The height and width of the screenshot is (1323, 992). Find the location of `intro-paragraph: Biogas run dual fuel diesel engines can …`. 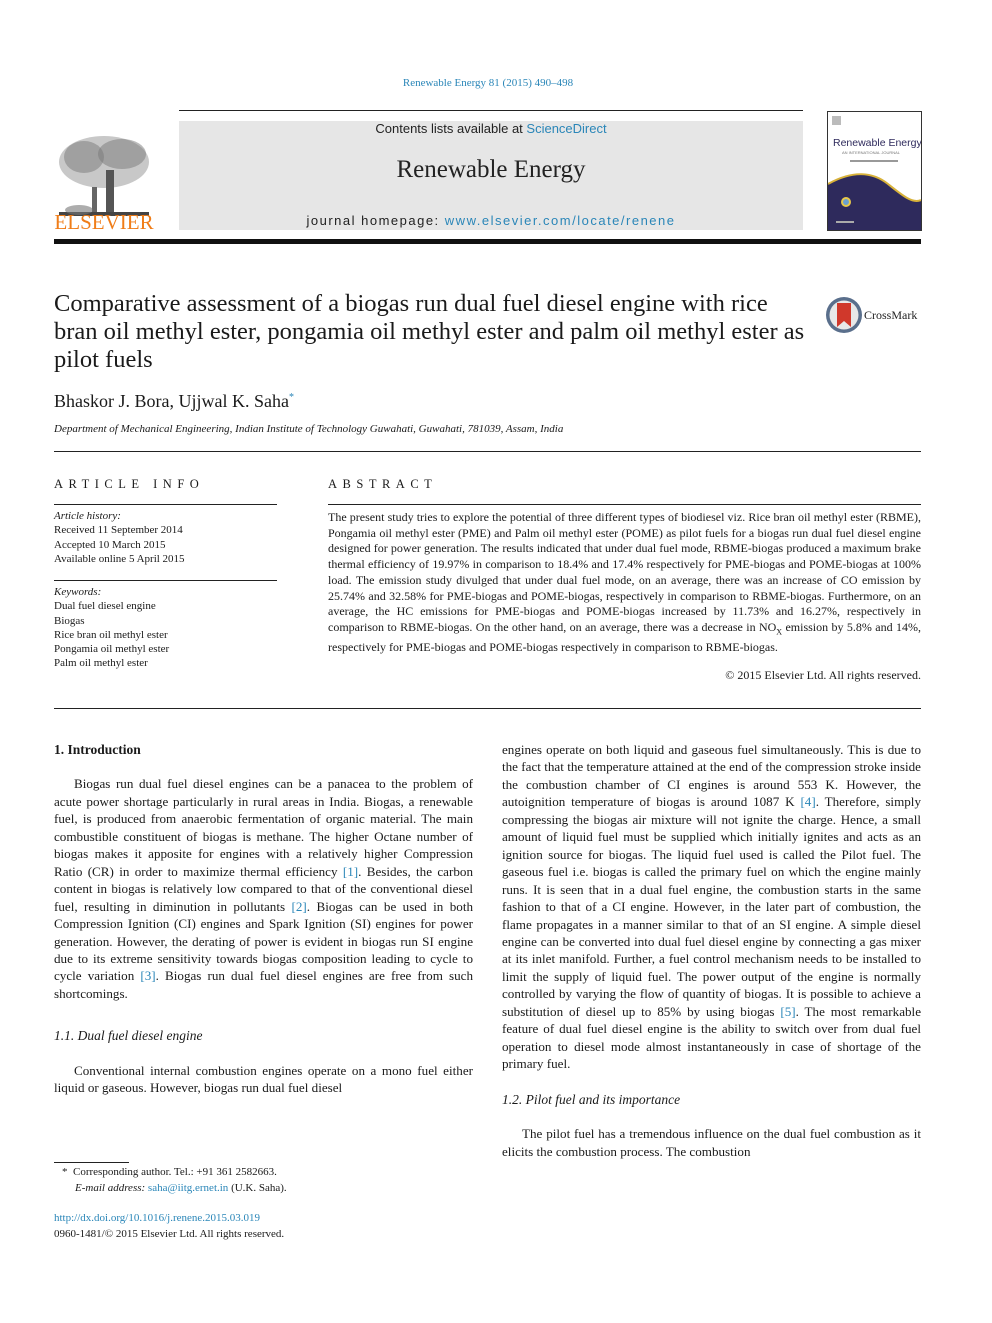

intro-paragraph: Biogas run dual fuel diesel engines can … is located at coordinates (263, 888).